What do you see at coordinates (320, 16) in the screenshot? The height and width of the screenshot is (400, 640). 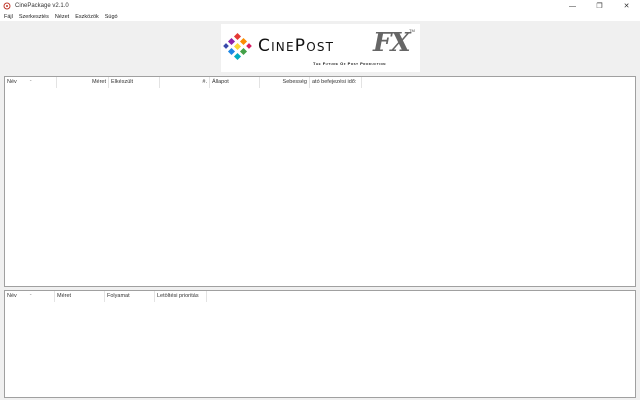 I see `menu-bar: Fájl Szerkesztés Nézet Eszközök Súgó` at bounding box center [320, 16].